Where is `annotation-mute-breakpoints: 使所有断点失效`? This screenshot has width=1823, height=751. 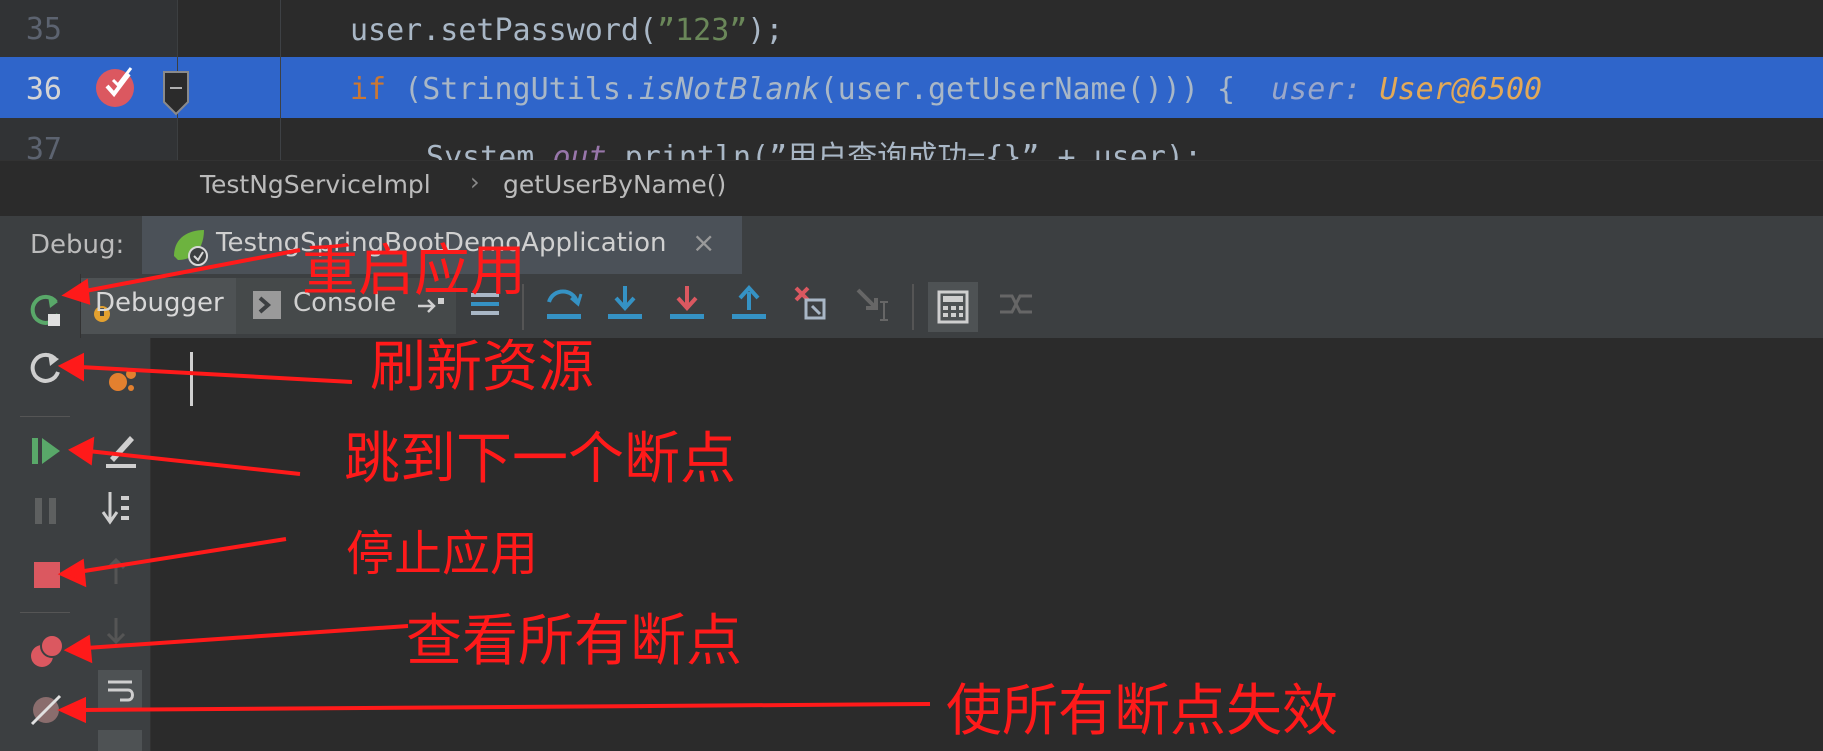 annotation-mute-breakpoints: 使所有断点失效 is located at coordinates (1142, 711).